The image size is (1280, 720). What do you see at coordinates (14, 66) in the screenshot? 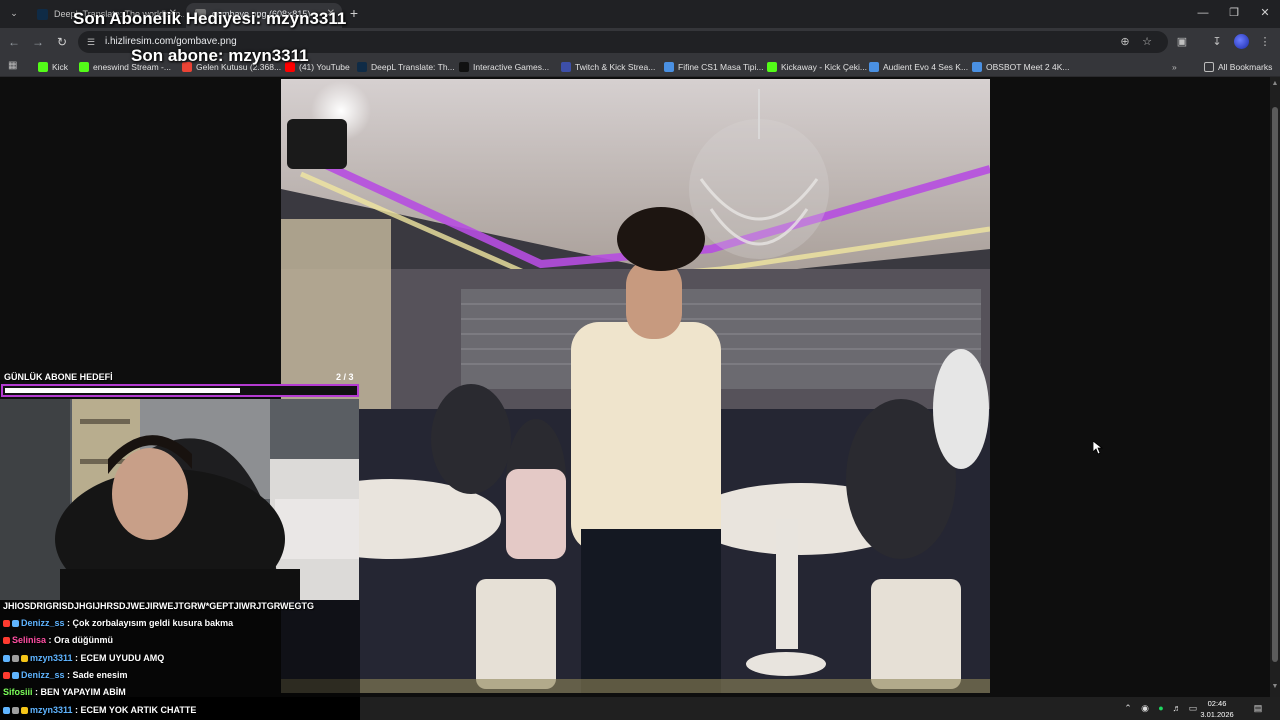
I see `apps-grid-icon: ▦` at bounding box center [14, 66].